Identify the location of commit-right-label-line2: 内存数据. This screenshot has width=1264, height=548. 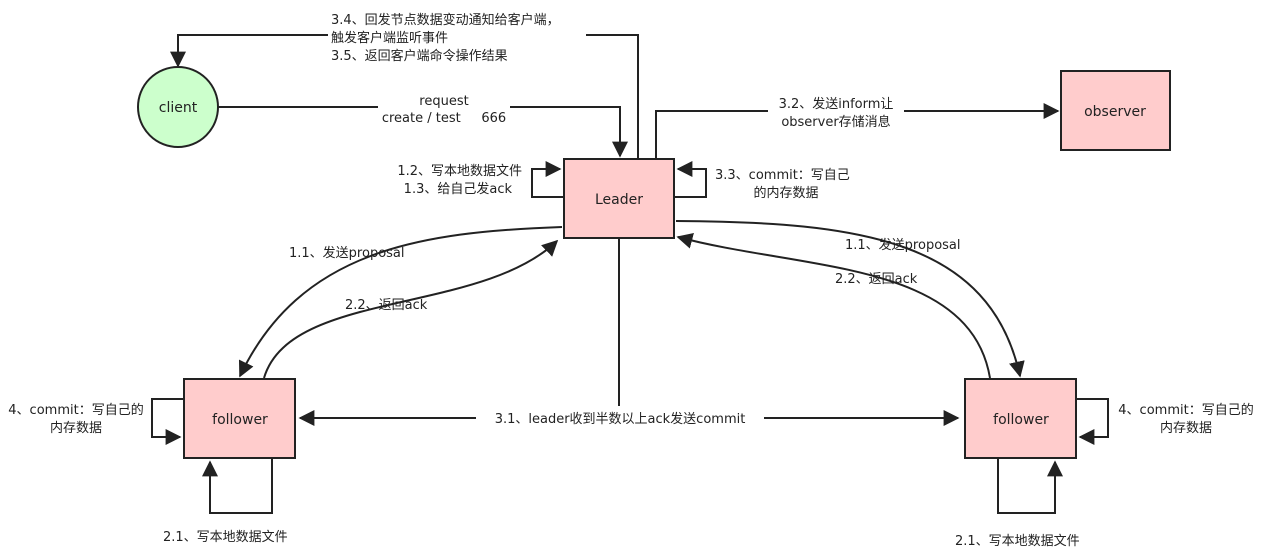
(1186, 428).